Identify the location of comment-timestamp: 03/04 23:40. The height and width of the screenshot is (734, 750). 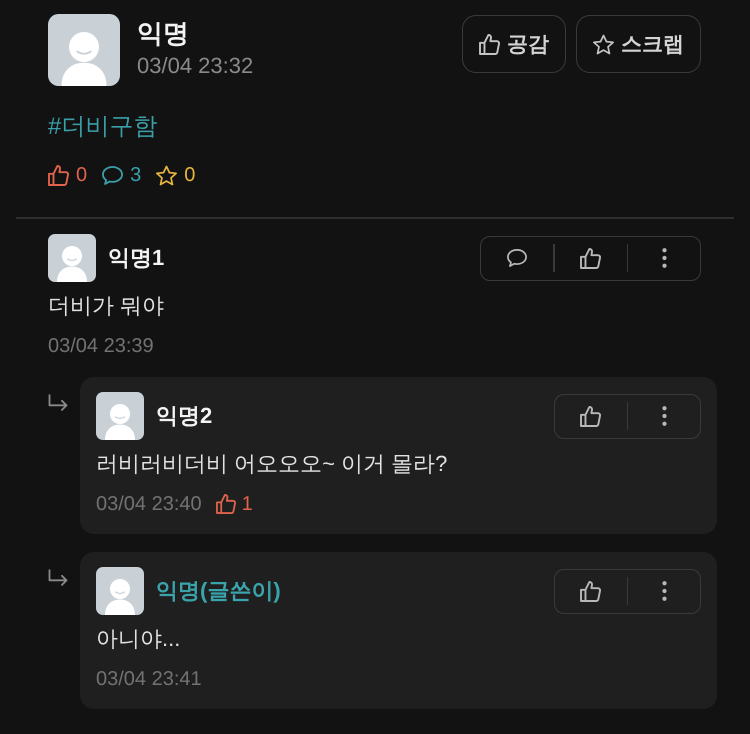
(149, 504).